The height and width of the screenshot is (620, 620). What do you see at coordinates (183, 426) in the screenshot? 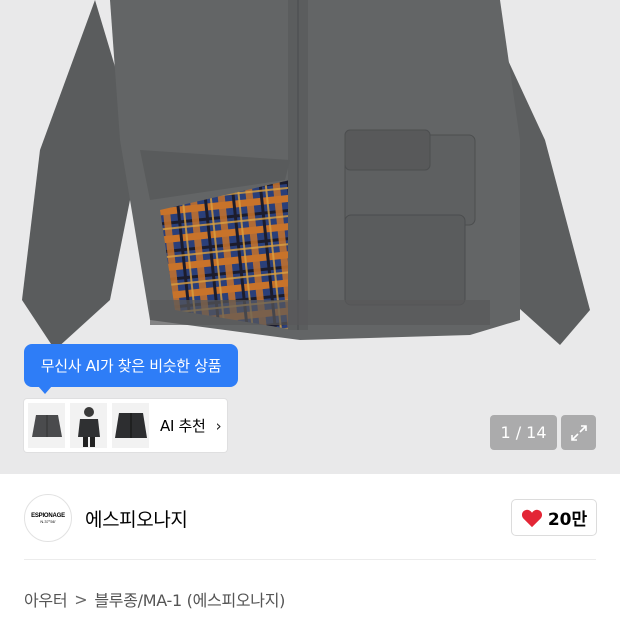
I see `ai-recommend-label: AI 추천` at bounding box center [183, 426].